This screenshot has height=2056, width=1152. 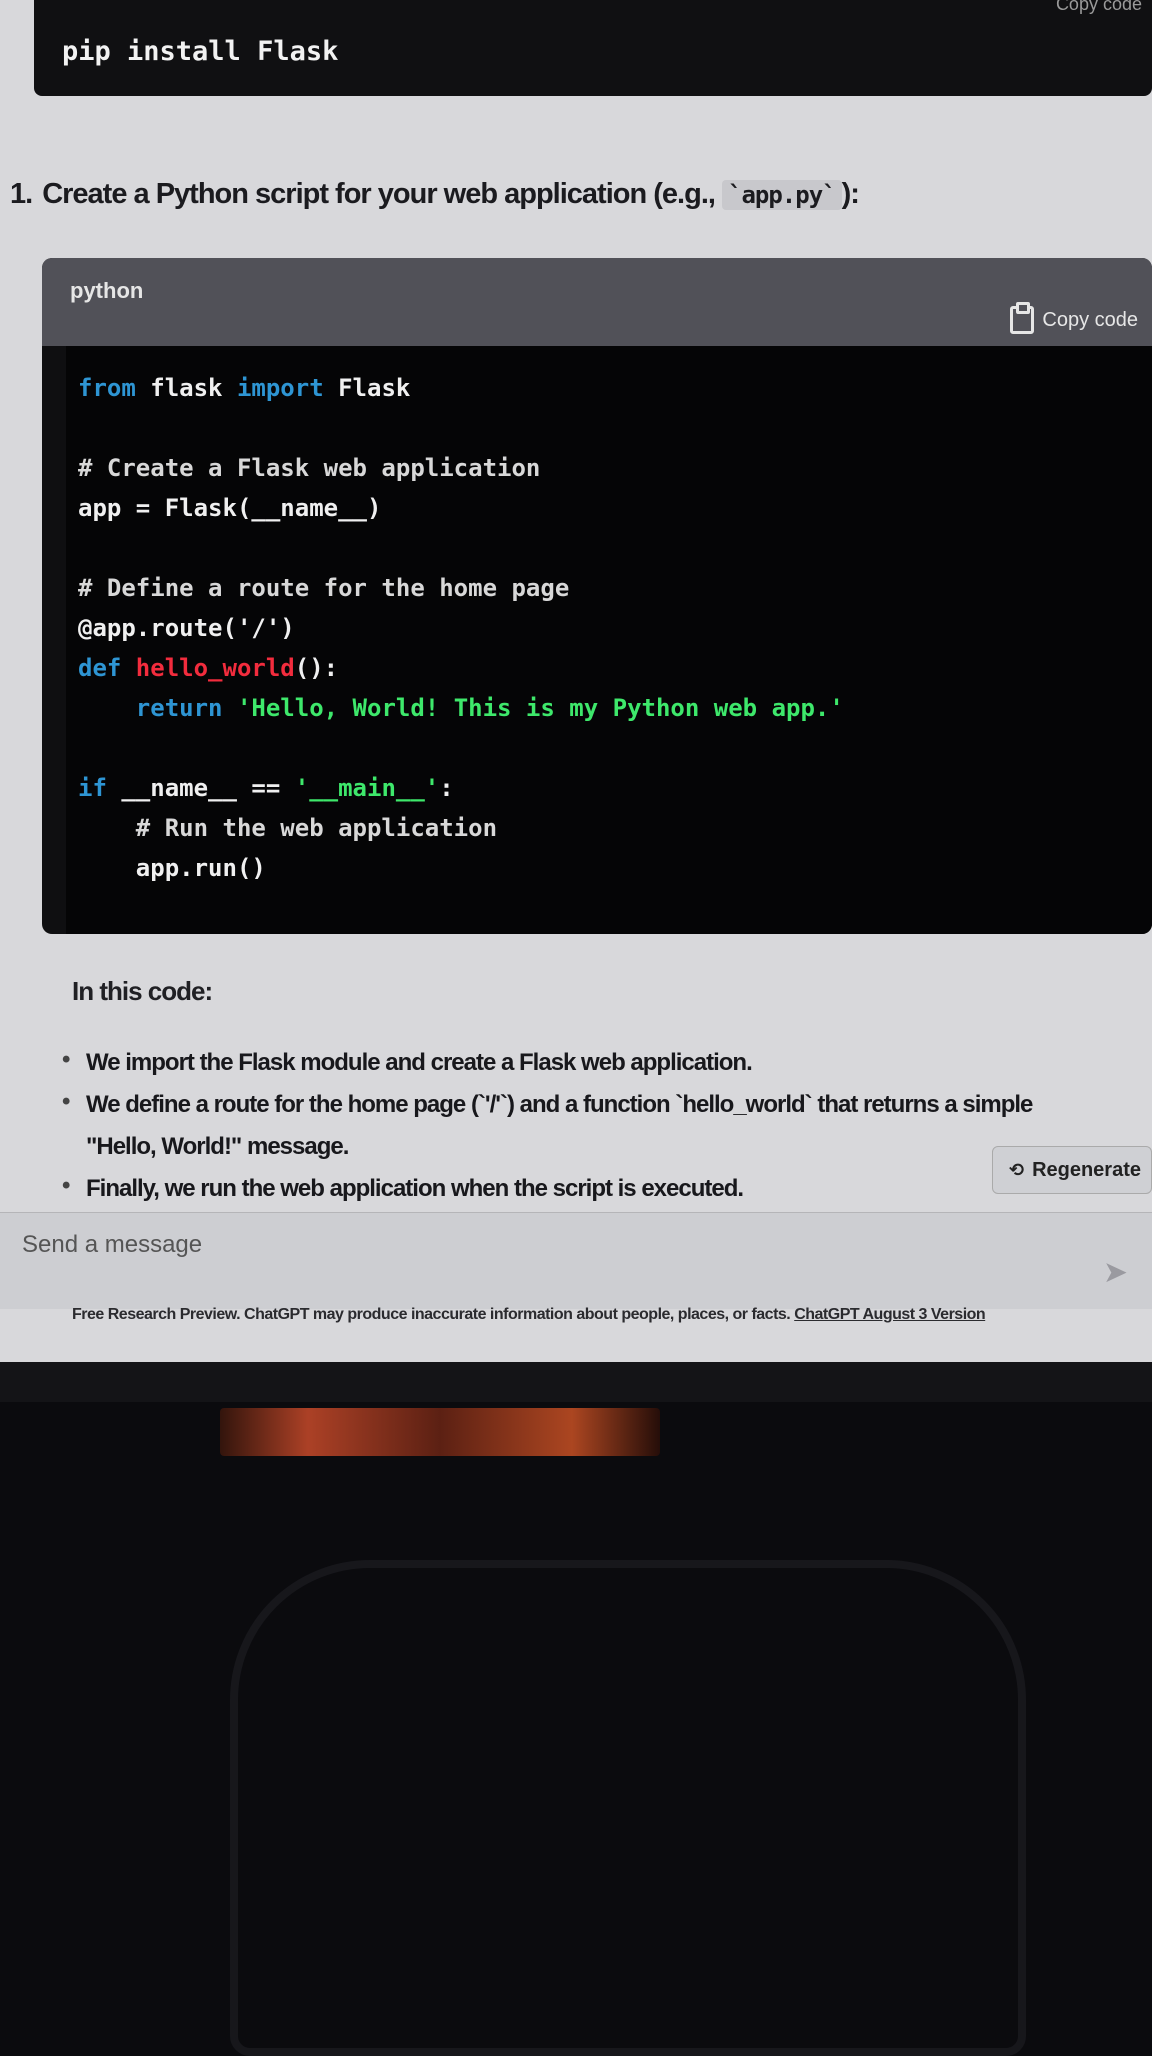 I want to click on top-copy-code-button: Copy code, so click(x=1099, y=7).